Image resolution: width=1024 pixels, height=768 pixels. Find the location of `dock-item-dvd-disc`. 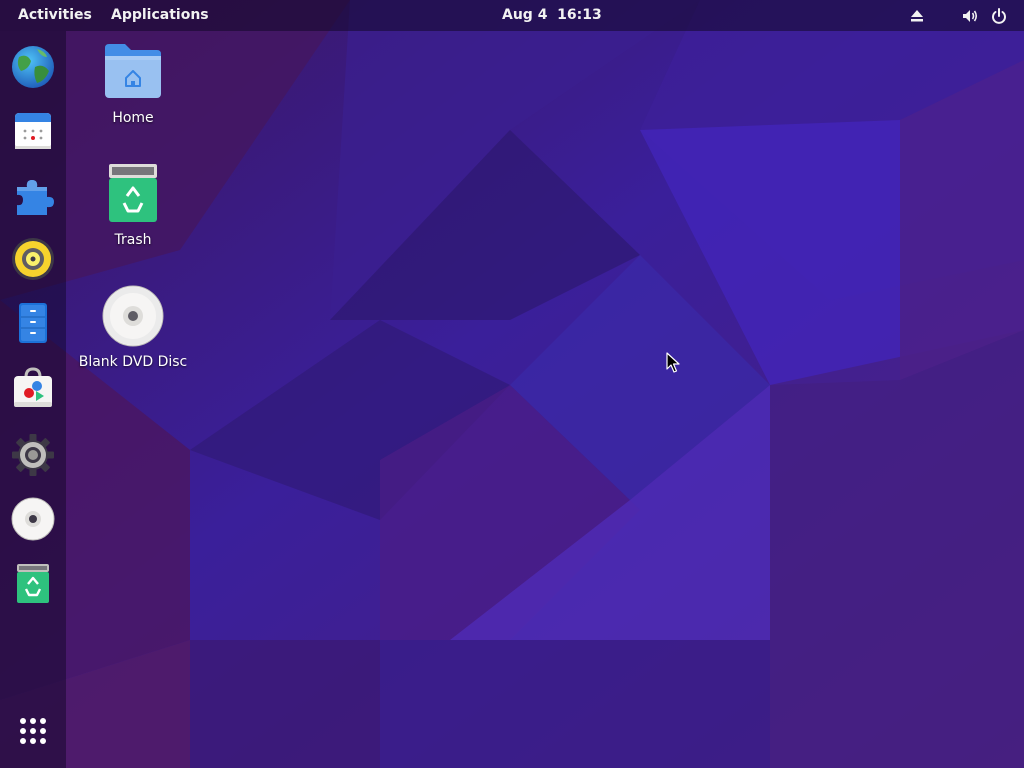

dock-item-dvd-disc is located at coordinates (33, 519).